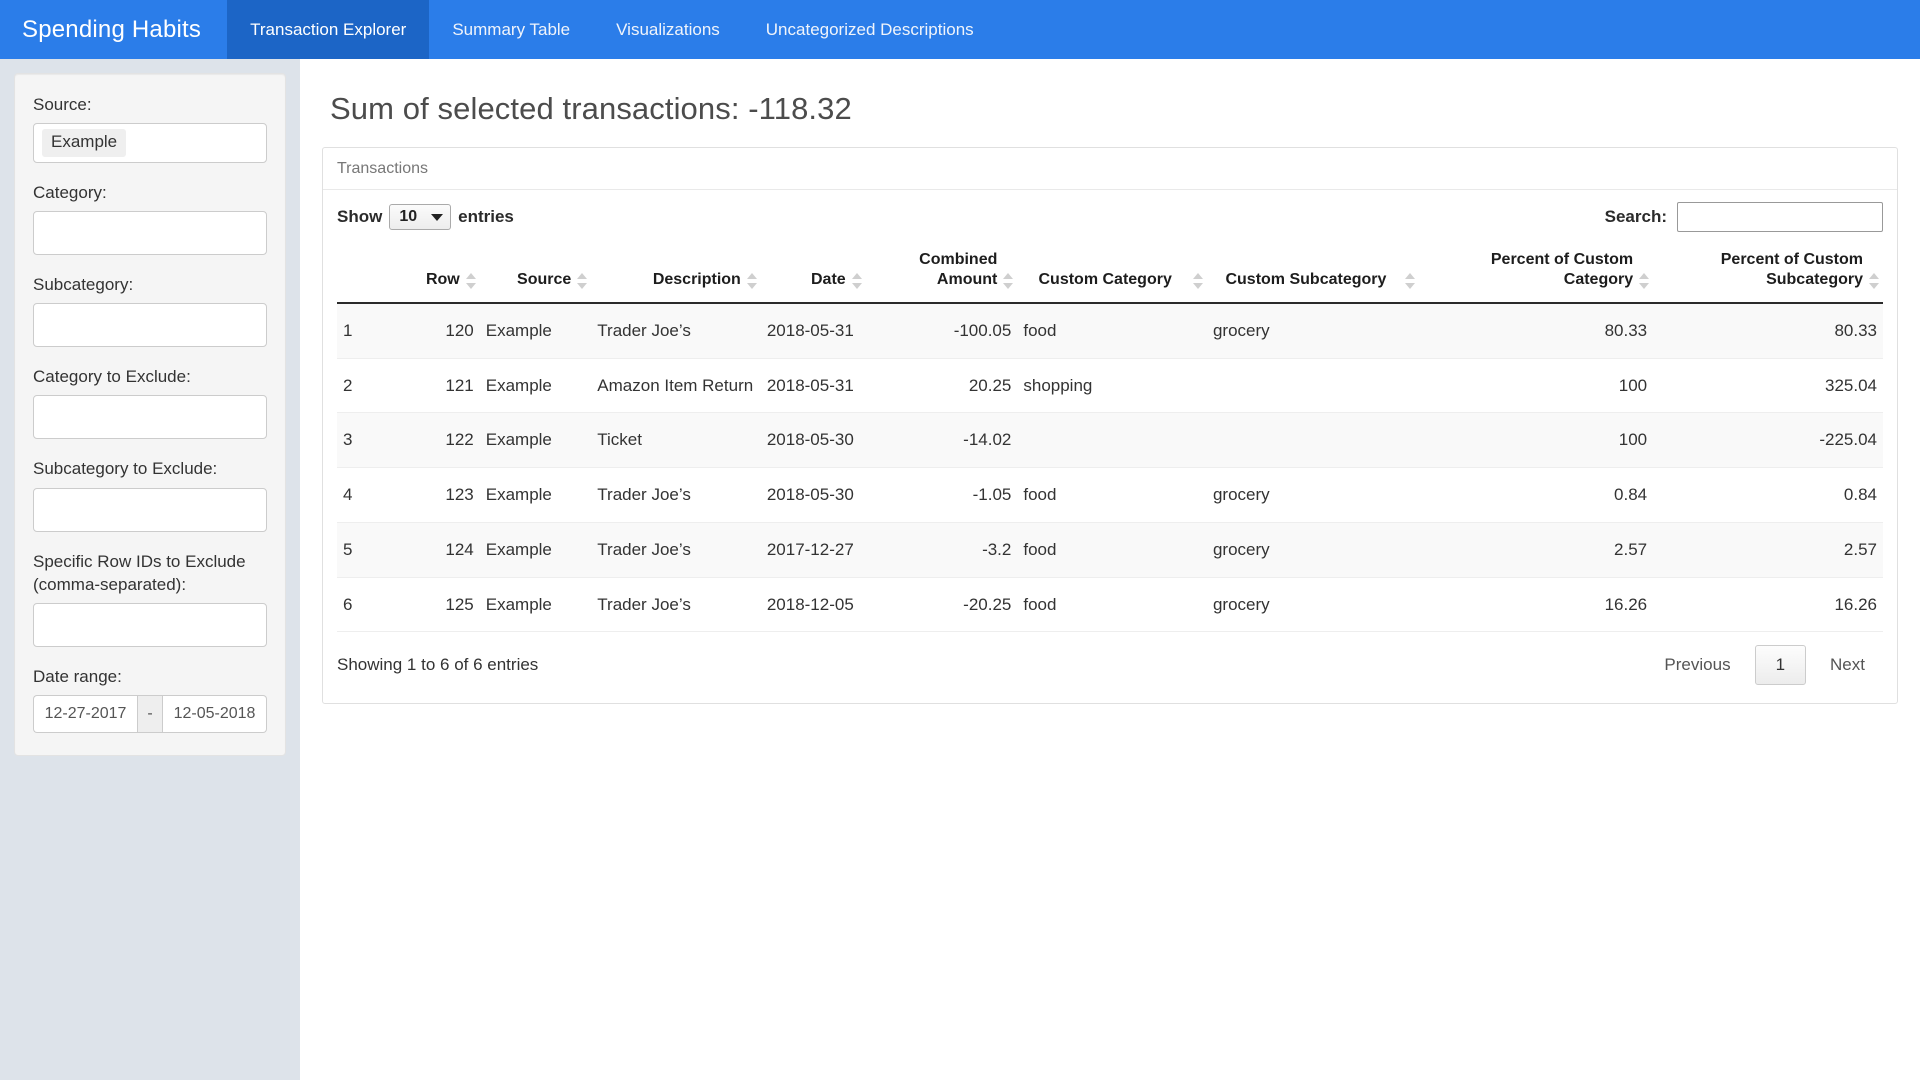 Image resolution: width=1920 pixels, height=1080 pixels. What do you see at coordinates (363, 330) in the screenshot?
I see `cell-index: 1` at bounding box center [363, 330].